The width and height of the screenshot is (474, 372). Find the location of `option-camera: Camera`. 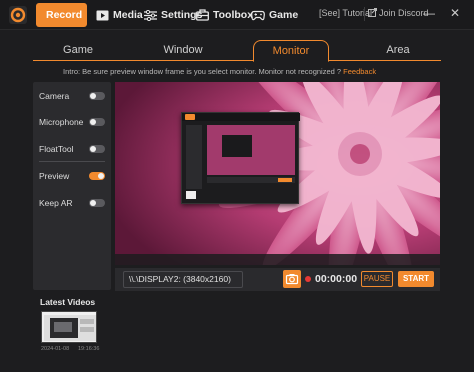

option-camera: Camera is located at coordinates (73, 96).